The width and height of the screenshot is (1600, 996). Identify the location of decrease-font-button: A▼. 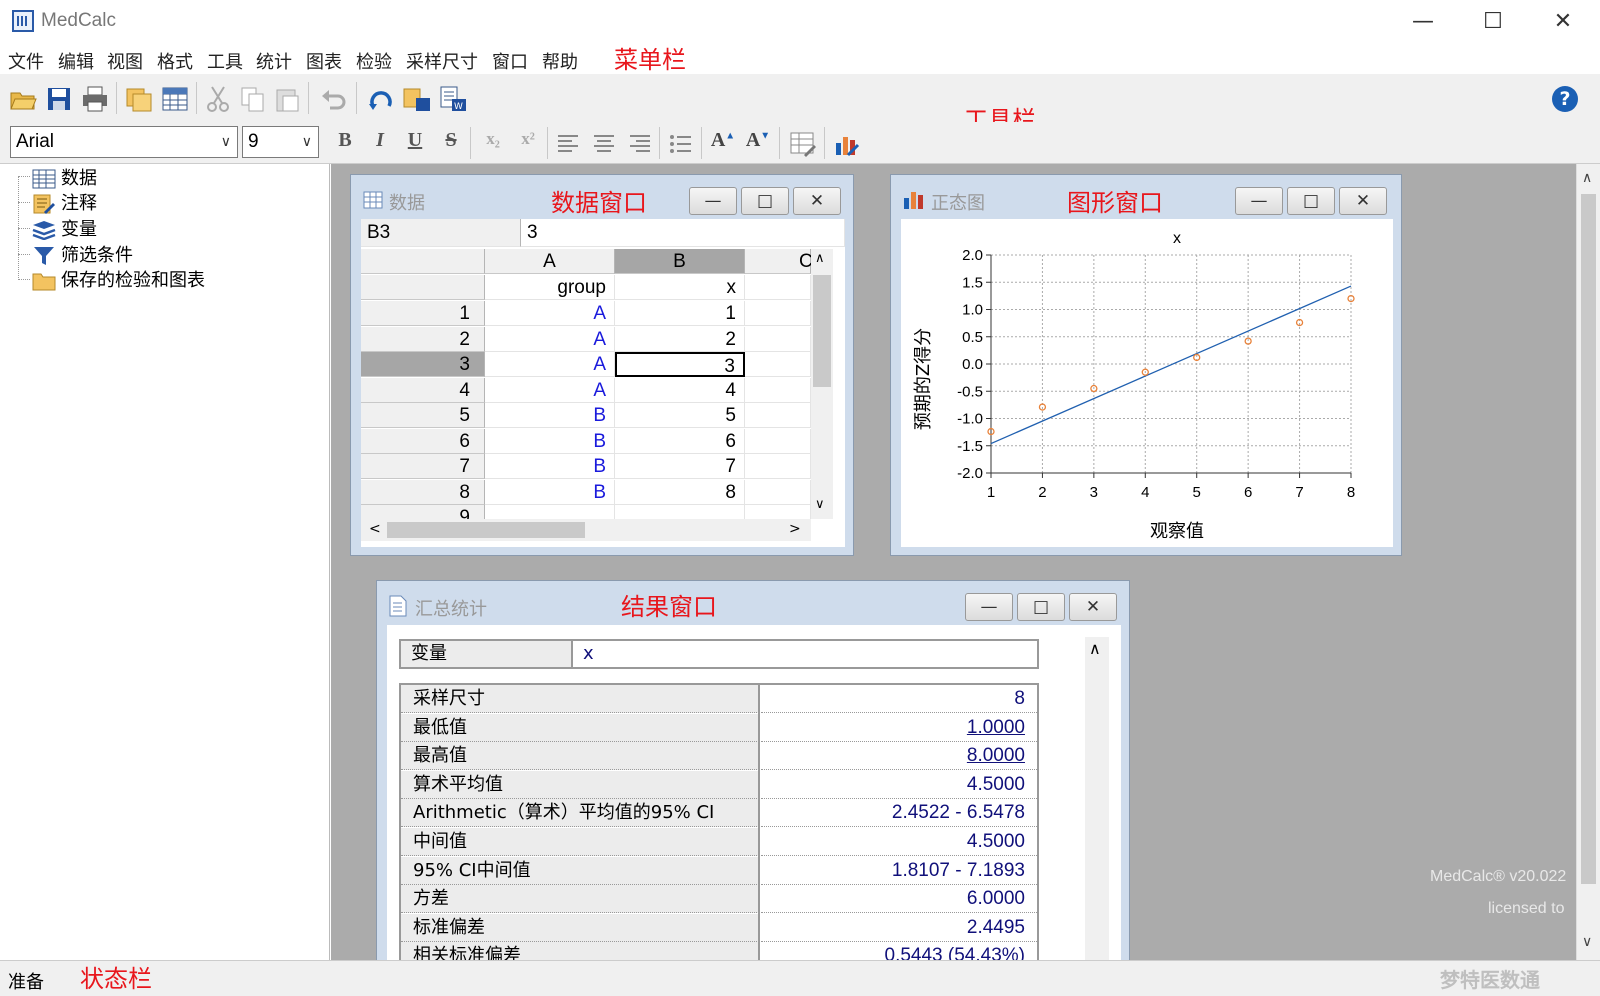
(758, 143).